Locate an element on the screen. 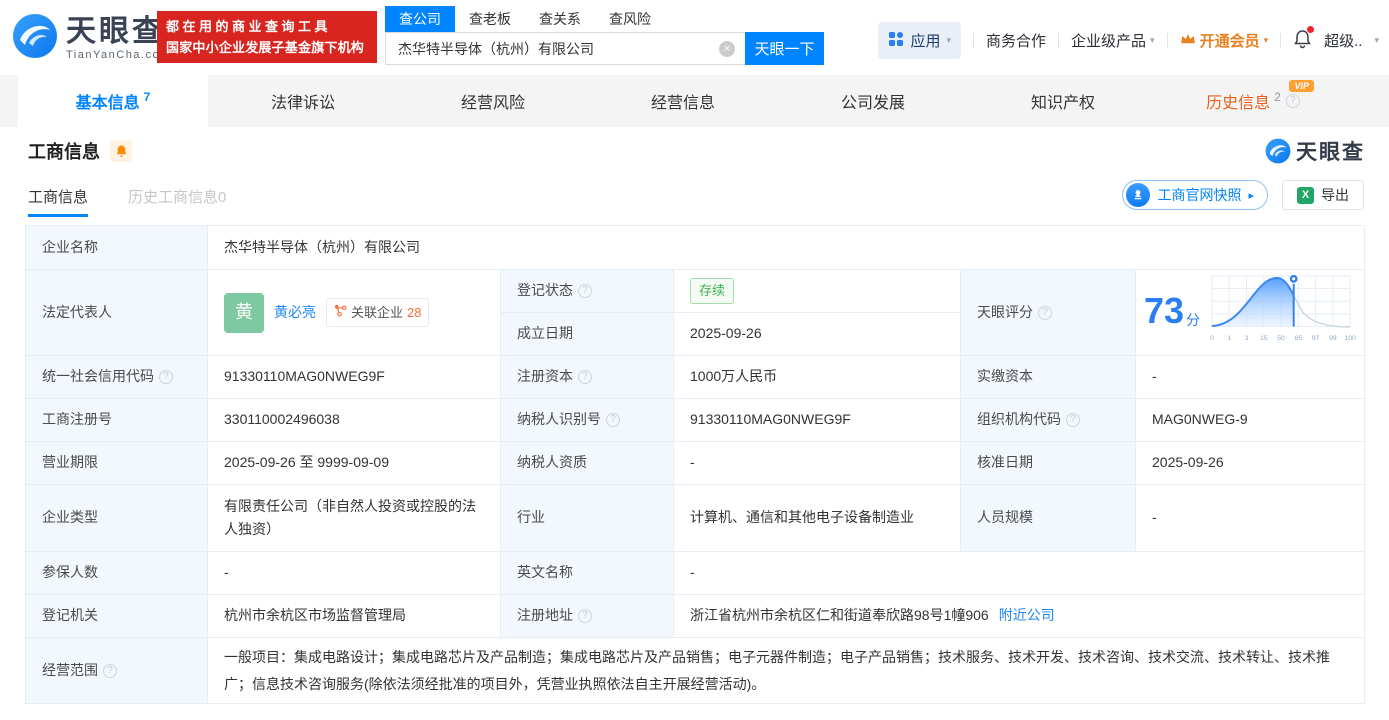 Image resolution: width=1389 pixels, height=720 pixels. excel-icon: X is located at coordinates (1305, 195).